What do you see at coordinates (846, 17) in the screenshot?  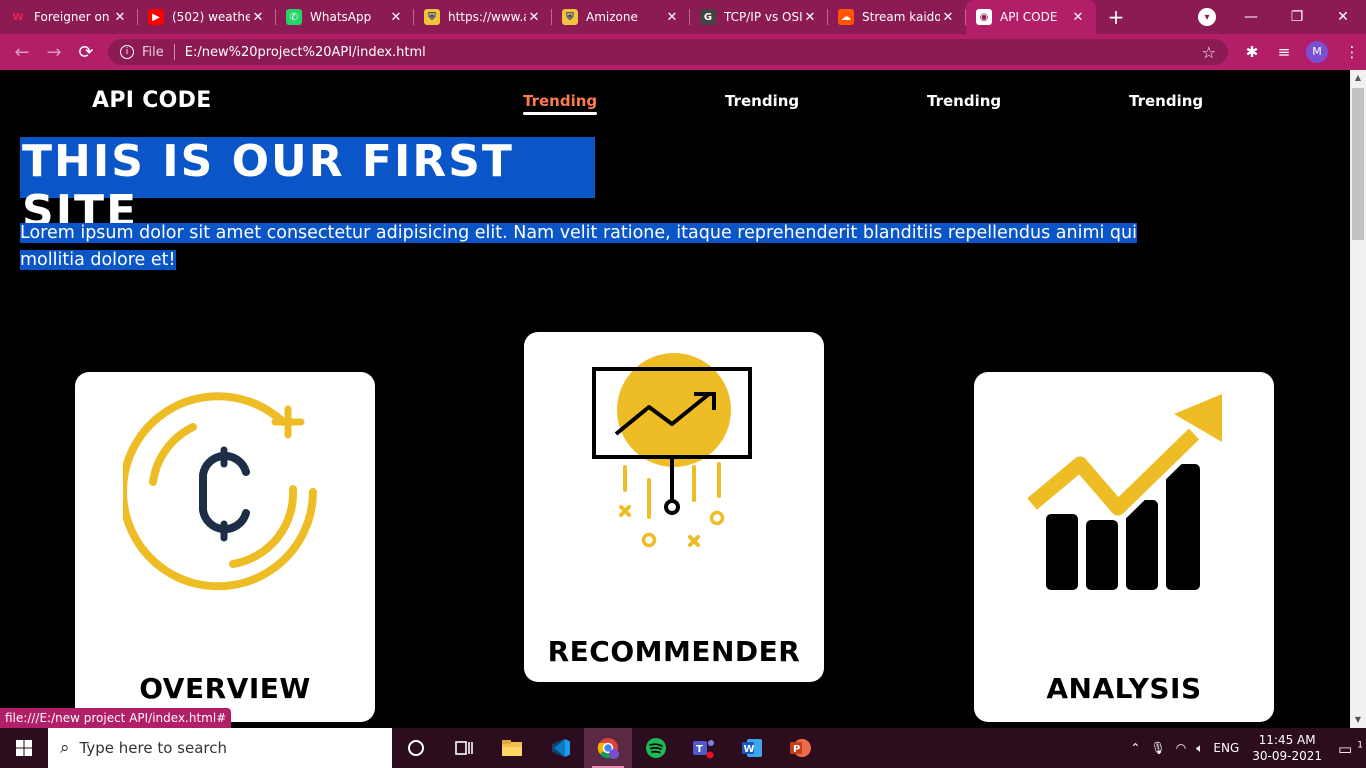 I see `tab-favicon-icon: ☁` at bounding box center [846, 17].